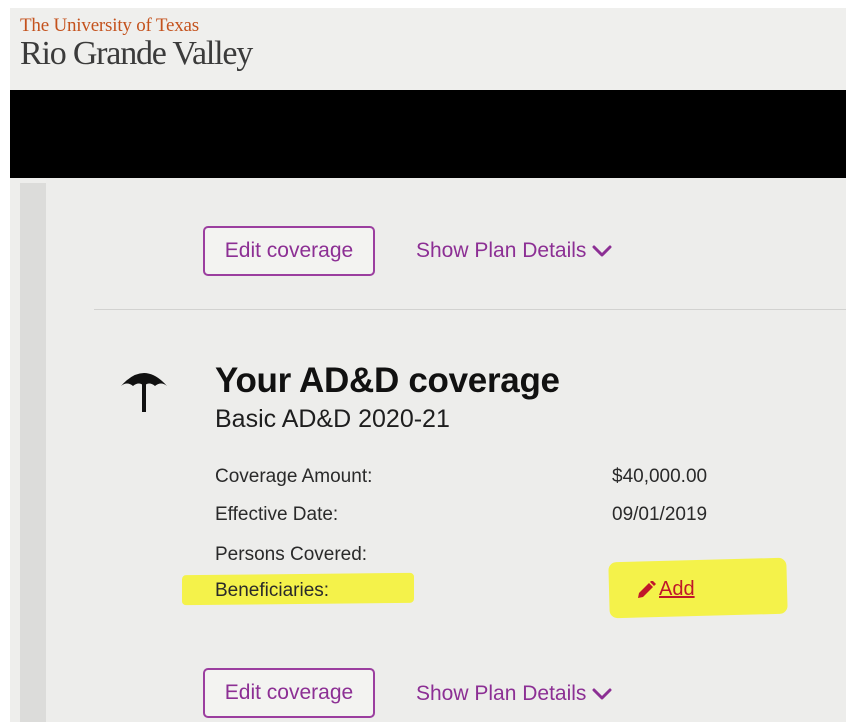 This screenshot has width=852, height=726. I want to click on coverage-title: Your AD&D coverage, so click(387, 380).